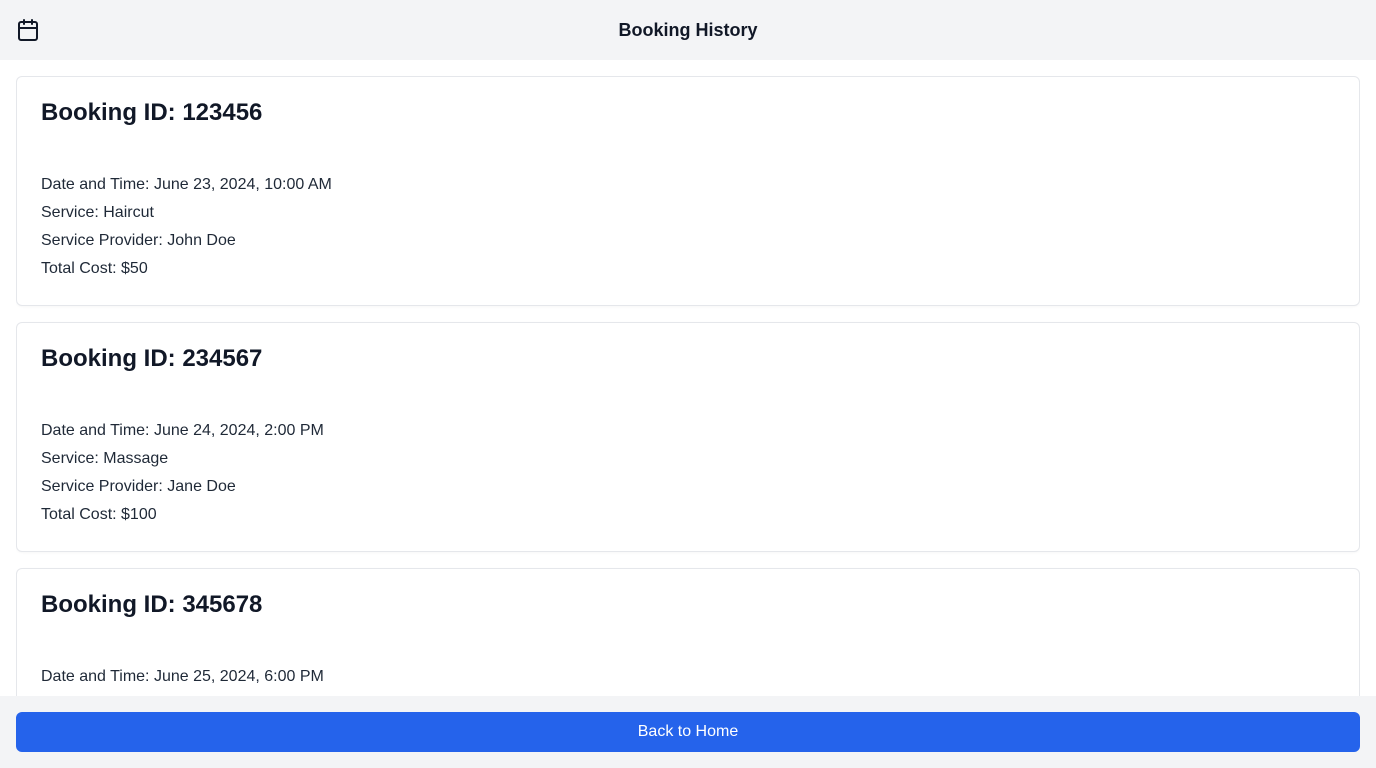 The width and height of the screenshot is (1376, 768). What do you see at coordinates (186, 184) in the screenshot?
I see `booking-datetime: Date and Time: June 23, 2024, 10:00 AM` at bounding box center [186, 184].